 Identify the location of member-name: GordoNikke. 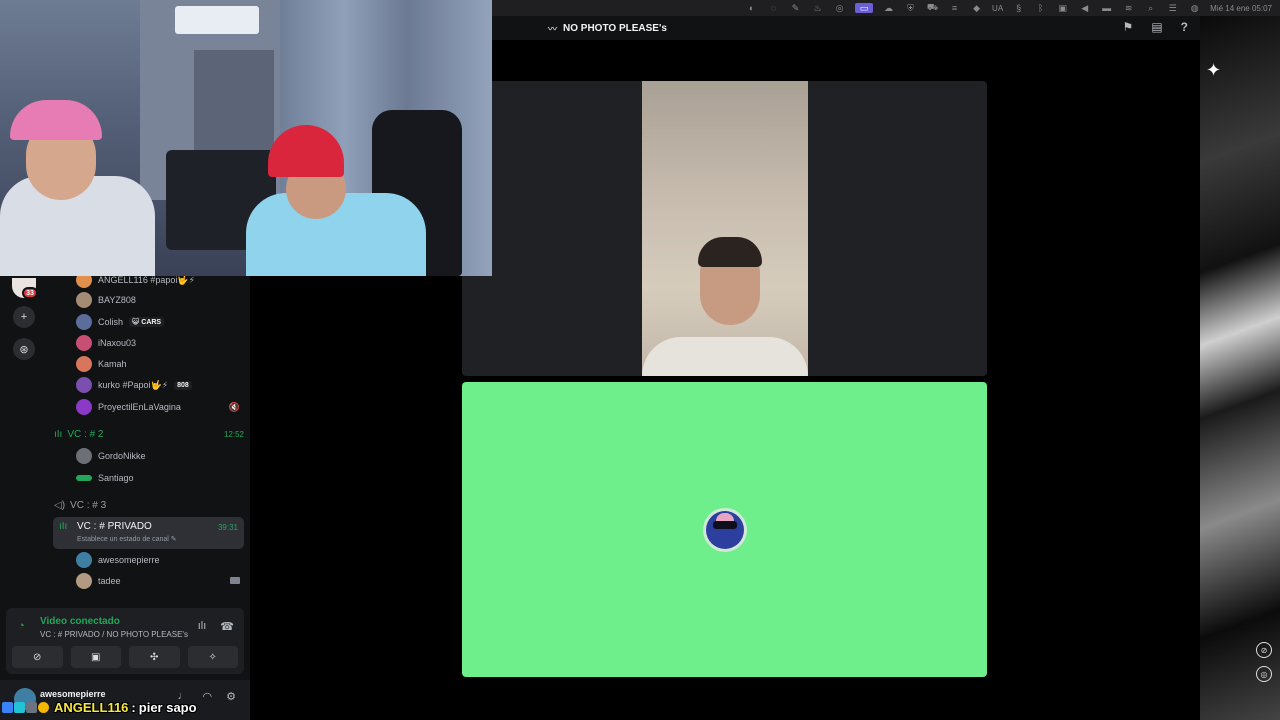
(122, 456).